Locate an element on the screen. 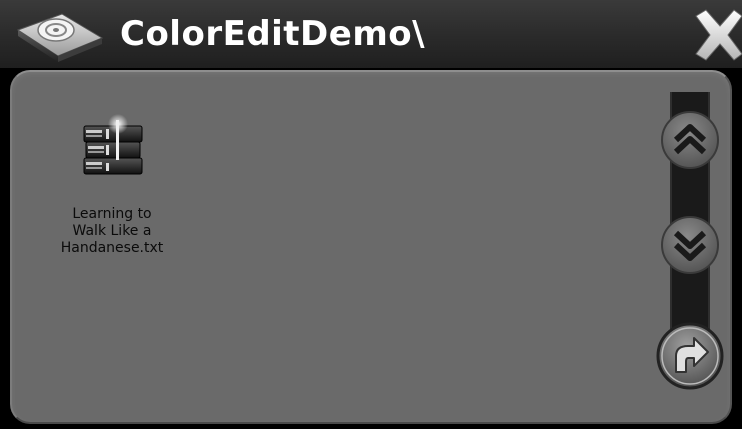 The image size is (742, 429). close-icon is located at coordinates (716, 35).